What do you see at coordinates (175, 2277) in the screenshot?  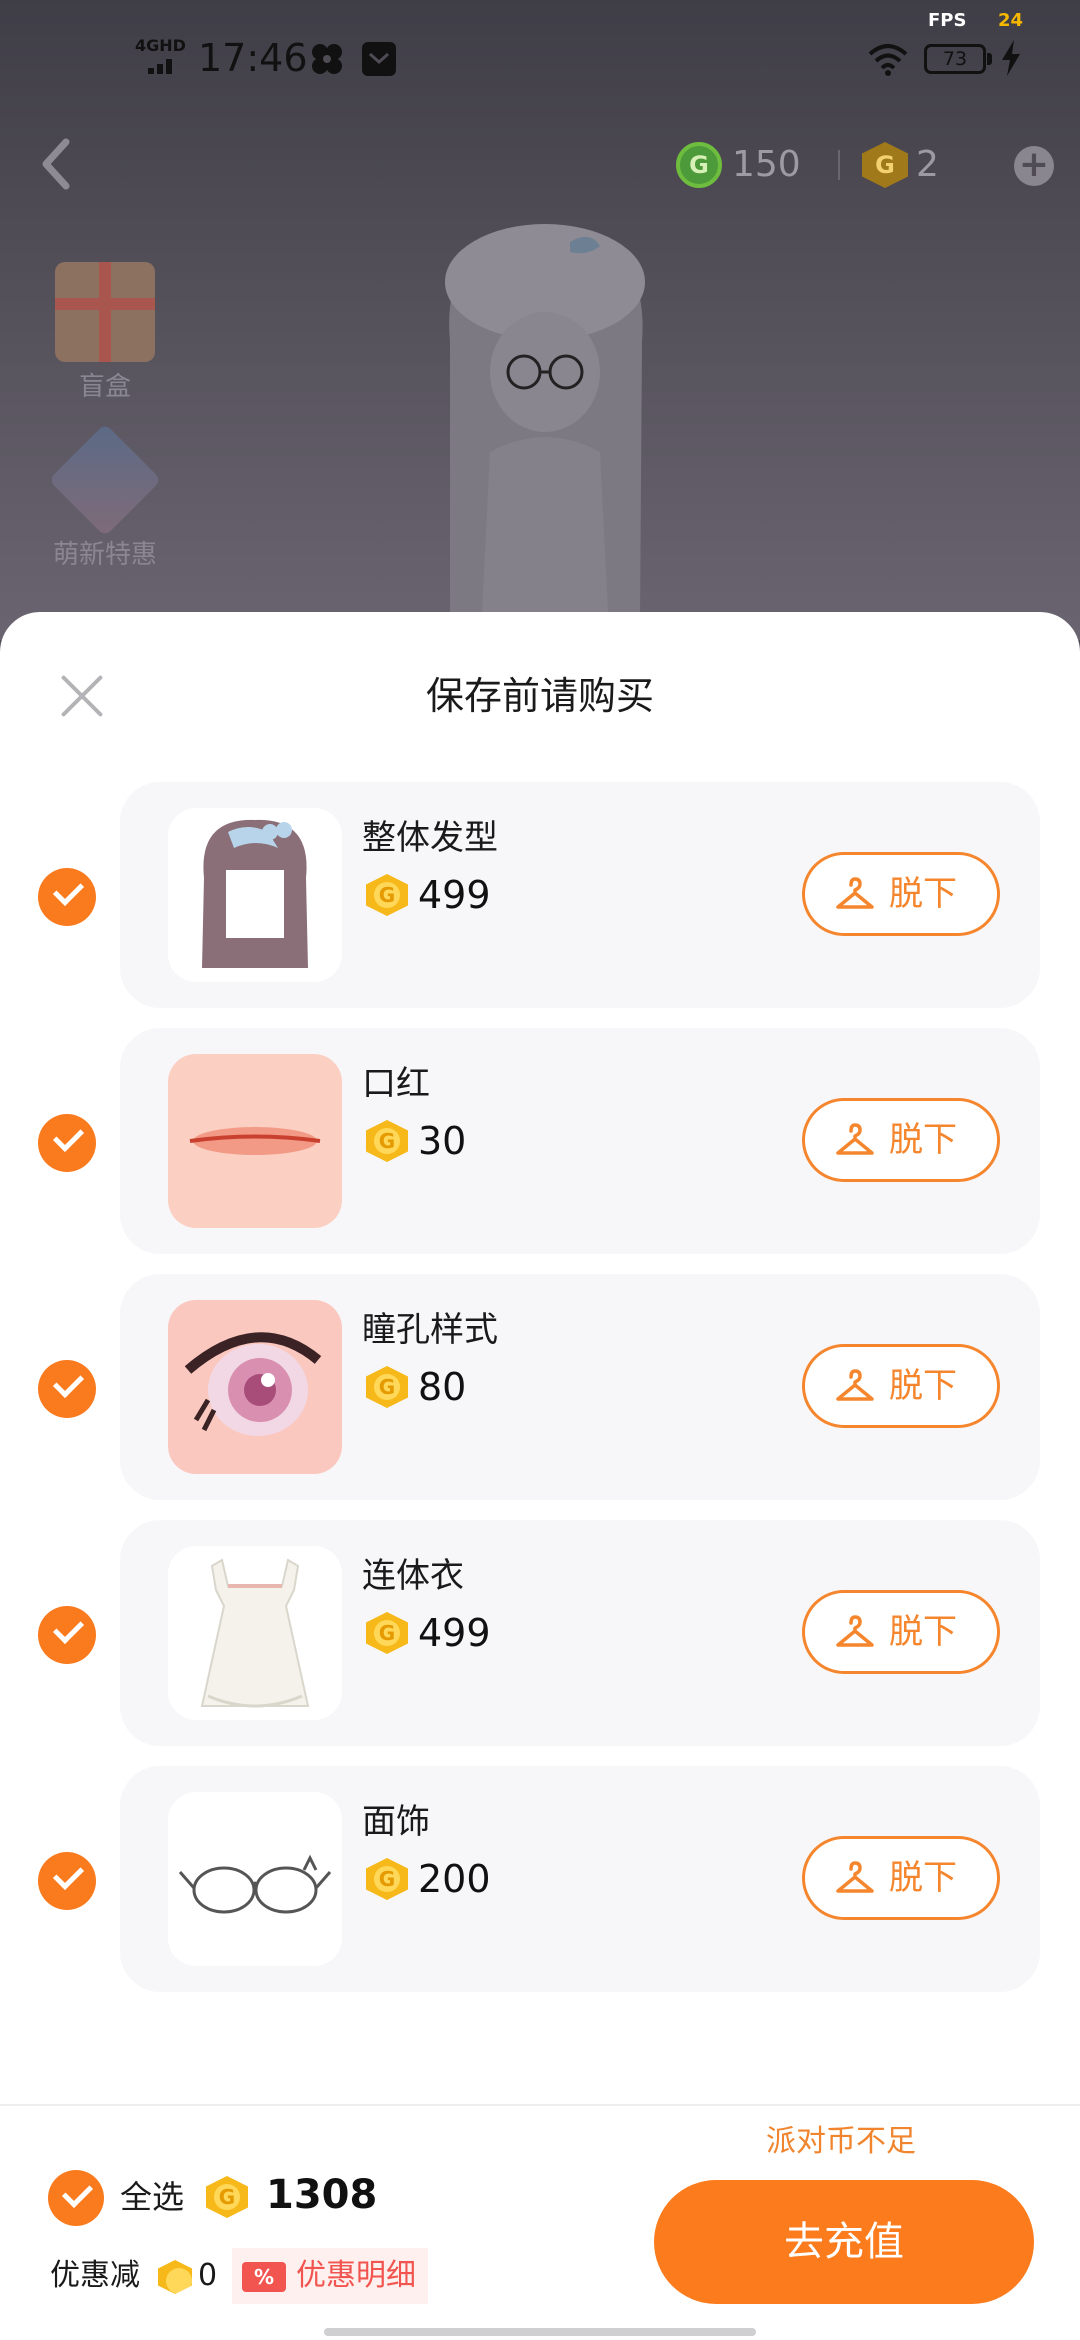 I see `gold-coin-icon` at bounding box center [175, 2277].